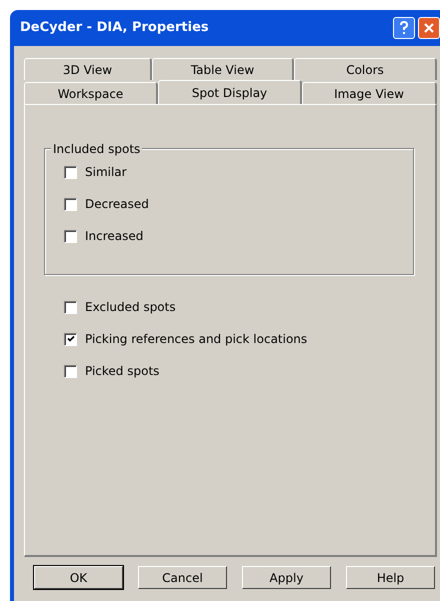 This screenshot has width=440, height=601. What do you see at coordinates (365, 69) in the screenshot?
I see `tab: Colors` at bounding box center [365, 69].